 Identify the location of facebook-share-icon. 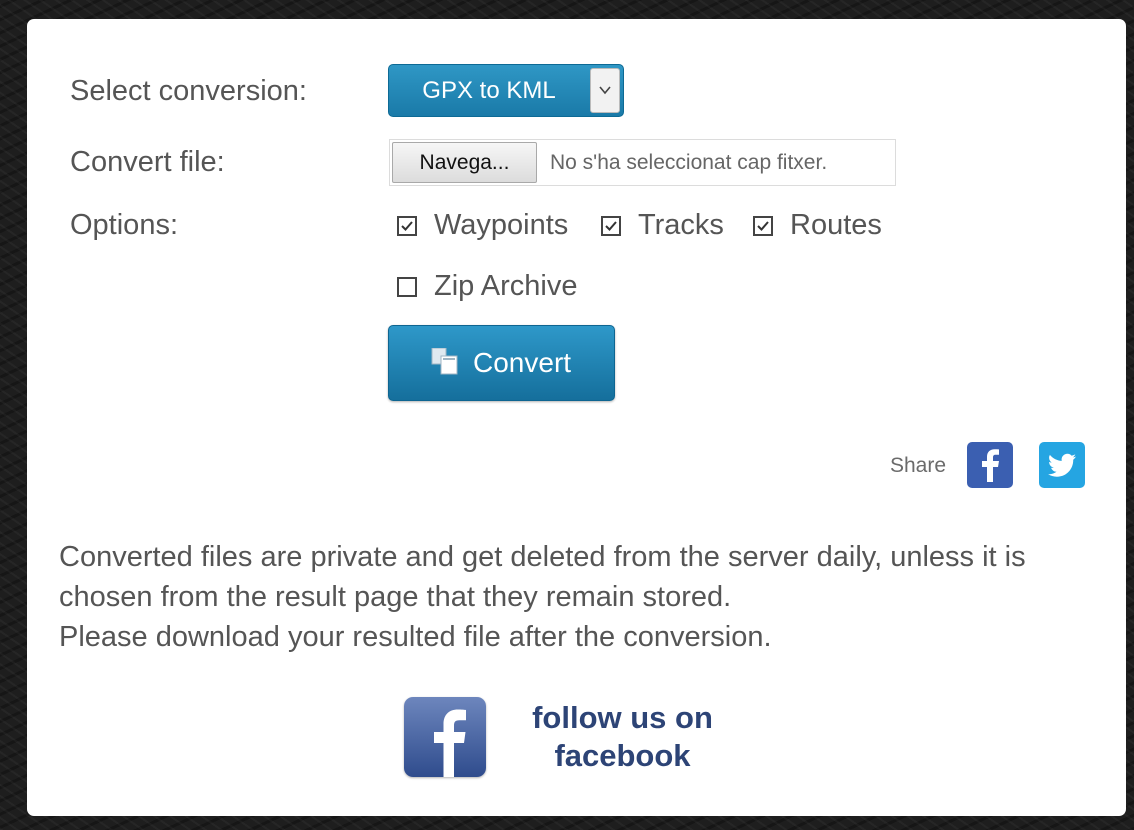
(990, 465).